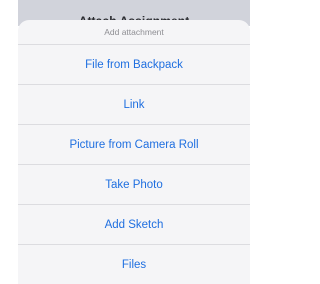  I want to click on option-label: Take Photo, so click(134, 184).